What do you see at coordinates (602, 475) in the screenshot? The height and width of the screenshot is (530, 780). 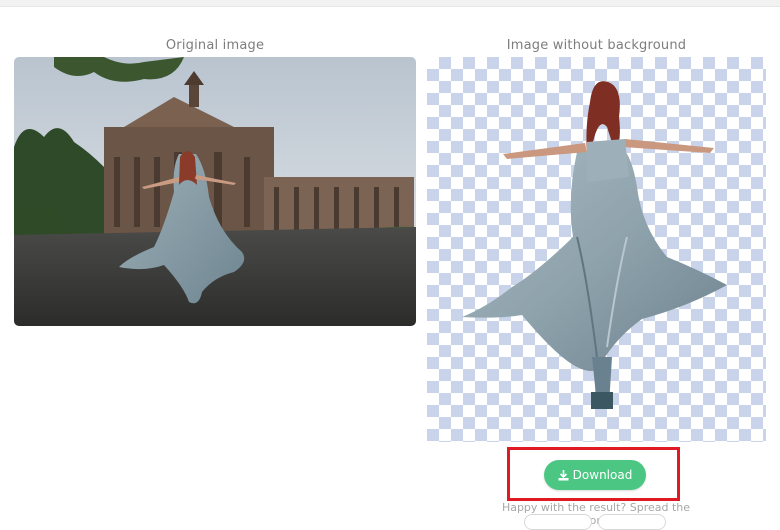 I see `download-label: Download` at bounding box center [602, 475].